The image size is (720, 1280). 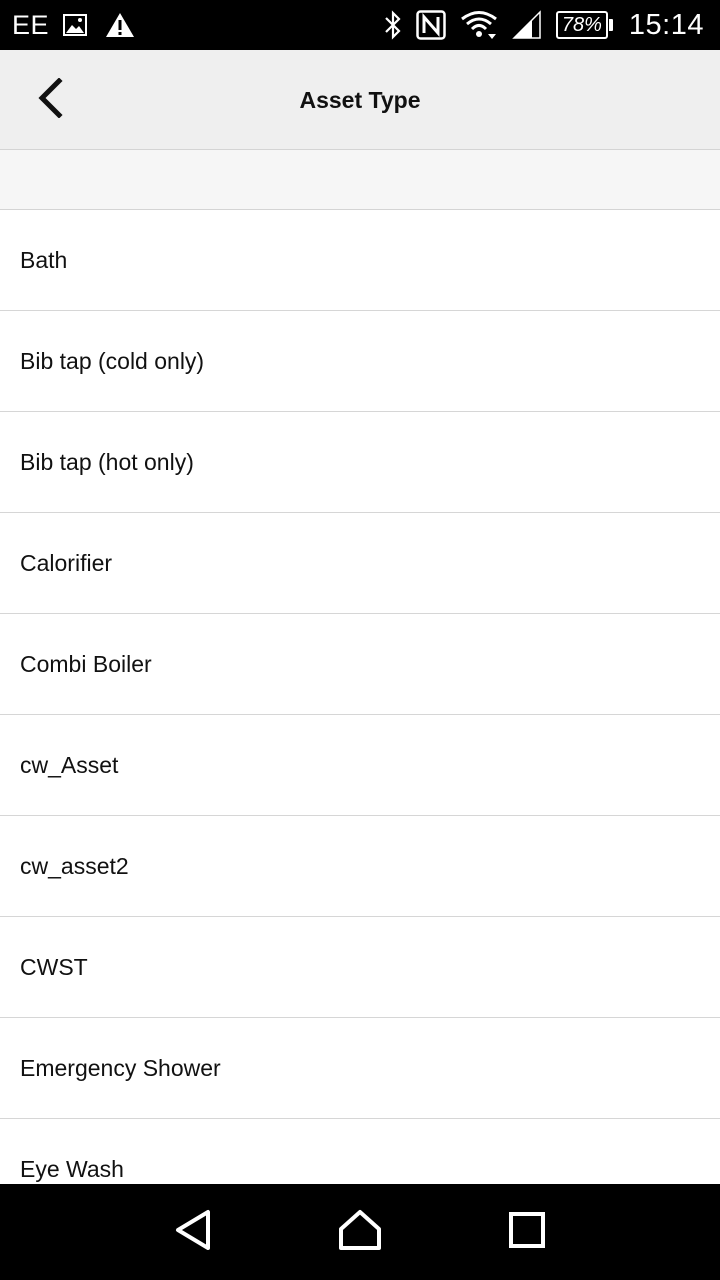 I want to click on status-bar-left: EE, so click(x=82, y=25).